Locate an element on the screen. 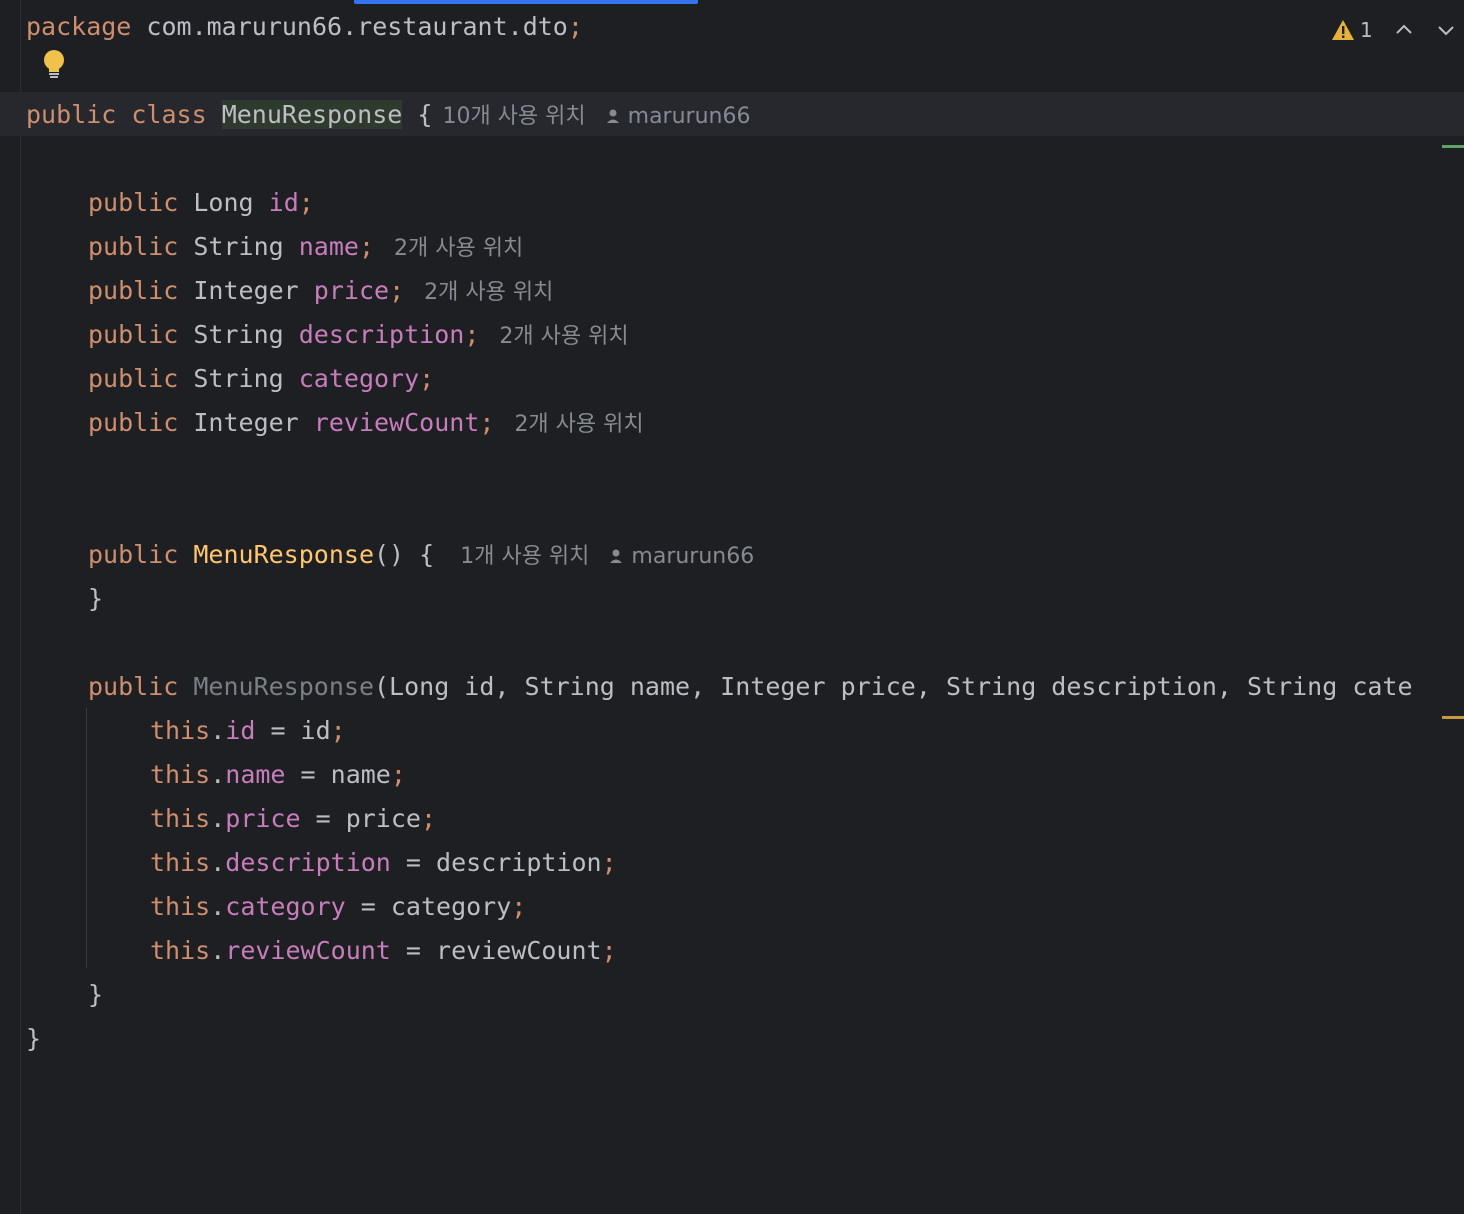 The width and height of the screenshot is (1464, 1214). code-line-assignment: this.id = id; is located at coordinates (248, 731).